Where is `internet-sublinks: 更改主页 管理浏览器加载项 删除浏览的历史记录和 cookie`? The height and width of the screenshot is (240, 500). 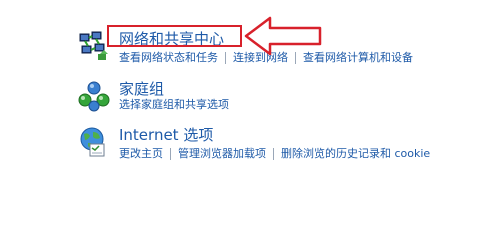
internet-sublinks: 更改主页 管理浏览器加载项 删除浏览的历史记录和 cookie is located at coordinates (274, 154).